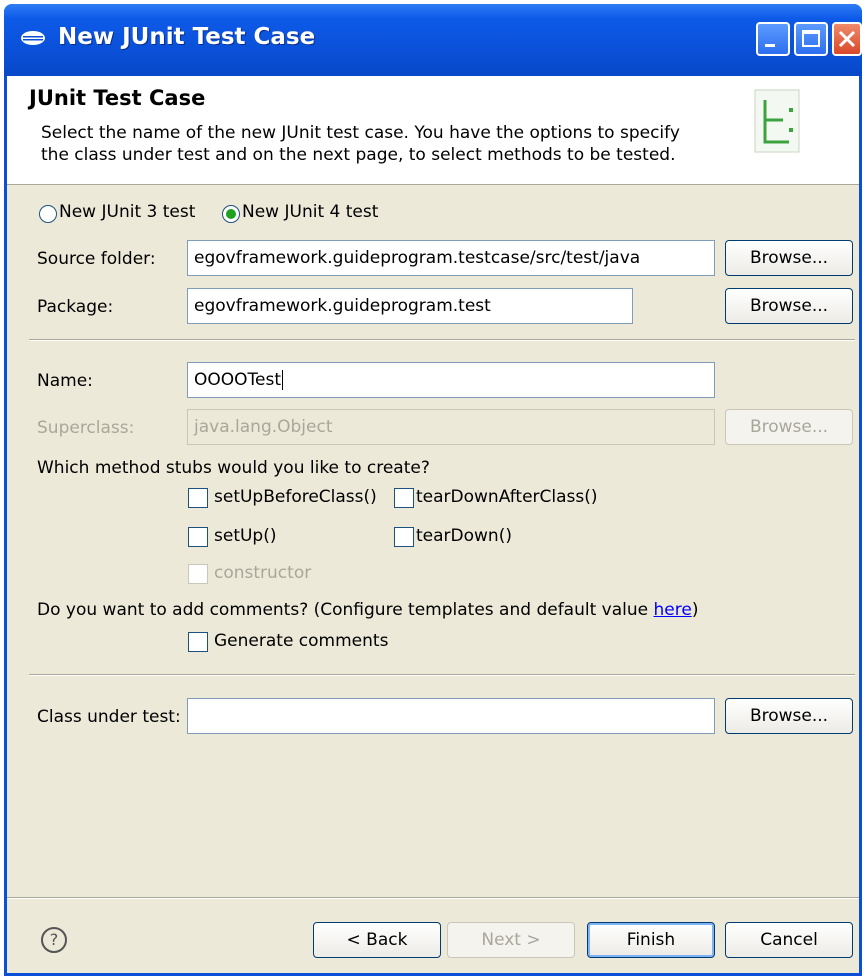 This screenshot has width=866, height=979. What do you see at coordinates (377, 940) in the screenshot?
I see `back-button: < Back` at bounding box center [377, 940].